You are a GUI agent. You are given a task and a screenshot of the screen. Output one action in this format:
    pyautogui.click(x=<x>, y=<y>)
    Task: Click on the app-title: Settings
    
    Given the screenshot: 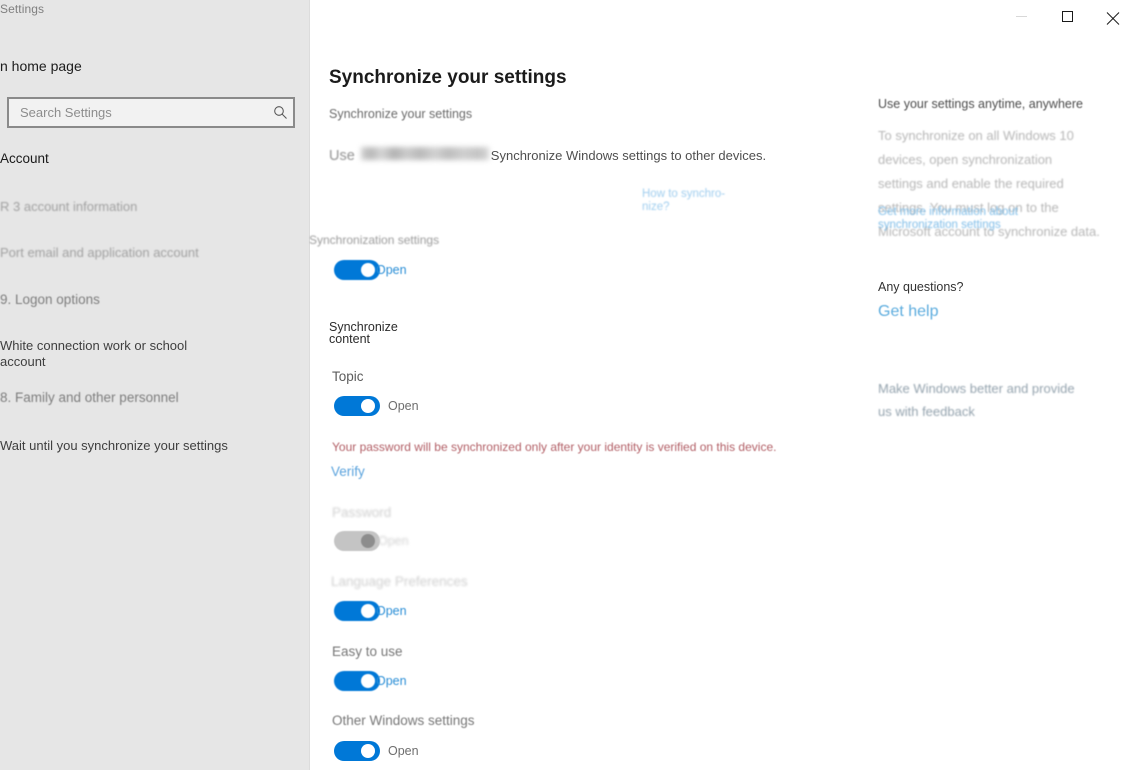 What is the action you would take?
    pyautogui.click(x=22, y=9)
    